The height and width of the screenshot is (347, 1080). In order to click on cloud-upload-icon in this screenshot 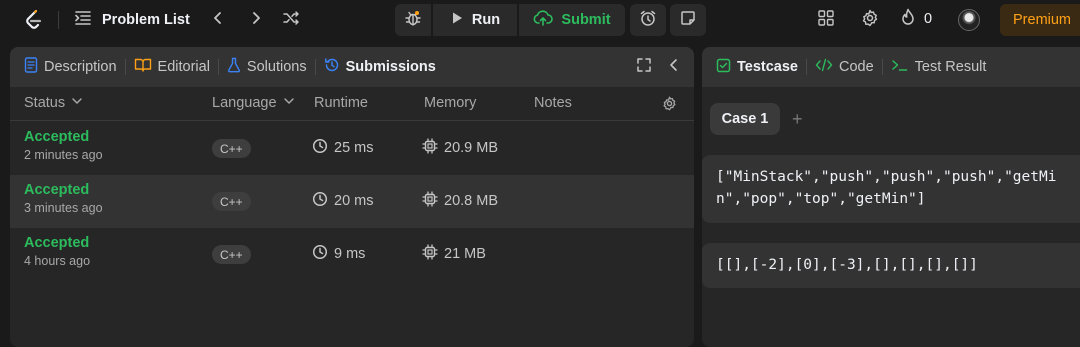, I will do `click(543, 20)`.